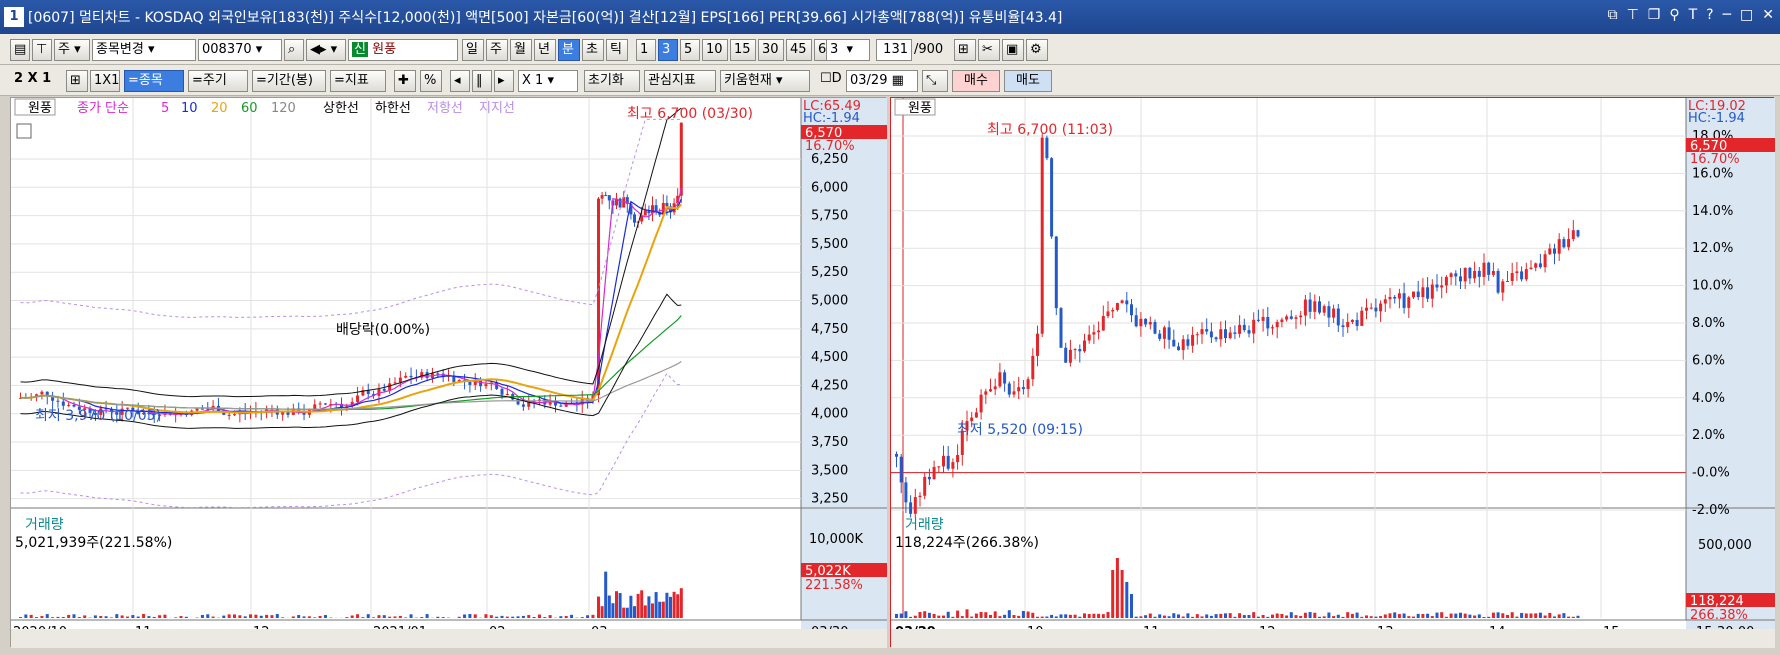  Describe the element at coordinates (165, 108) in the screenshot. I see `legend-item: 5` at that location.